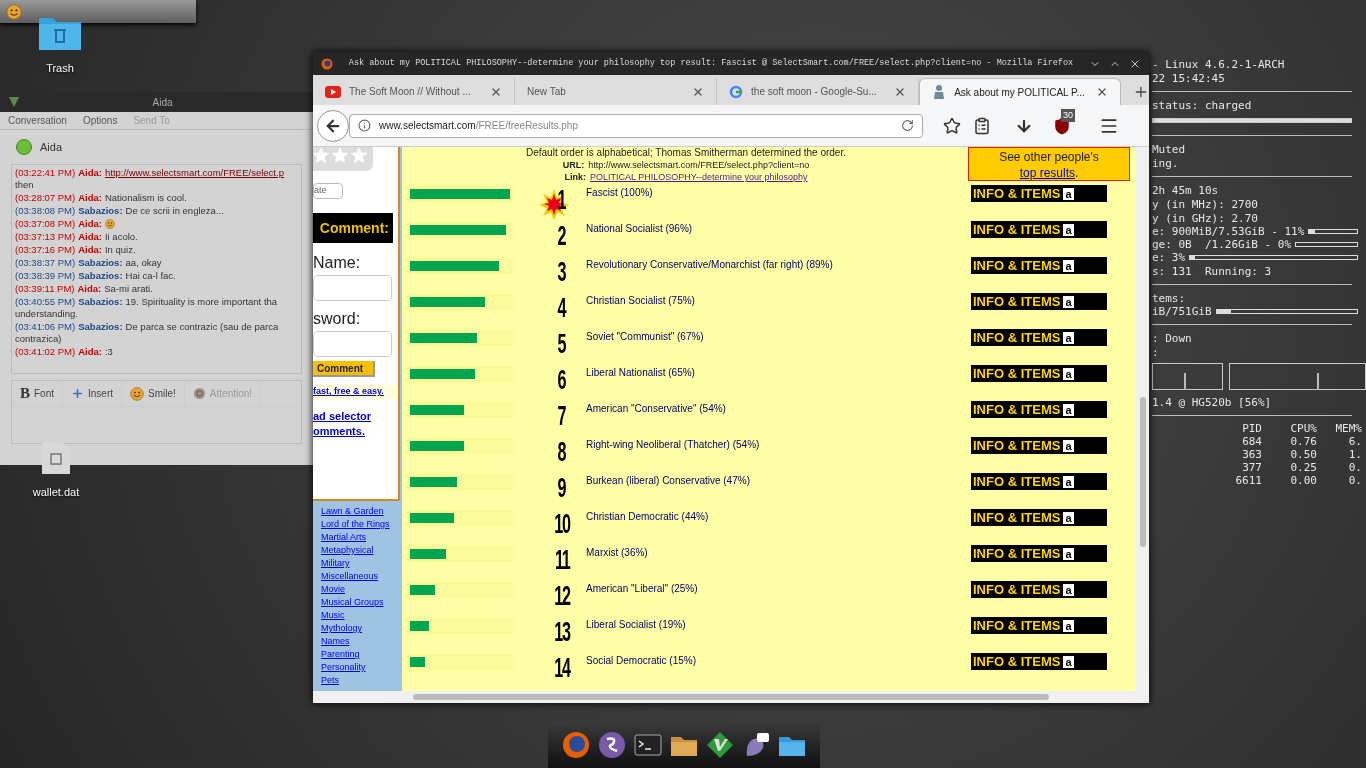 The image size is (1366, 768). What do you see at coordinates (343, 159) in the screenshot?
I see `rating-stars` at bounding box center [343, 159].